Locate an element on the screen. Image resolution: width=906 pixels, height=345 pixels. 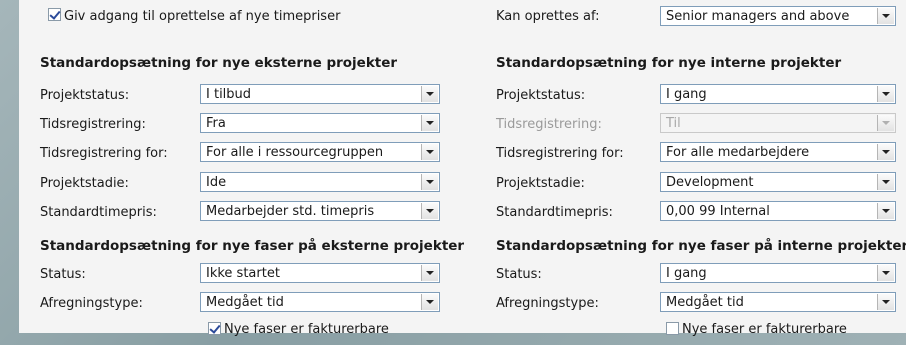
ext-project-status-label: Projektstatus: is located at coordinates (85, 95).